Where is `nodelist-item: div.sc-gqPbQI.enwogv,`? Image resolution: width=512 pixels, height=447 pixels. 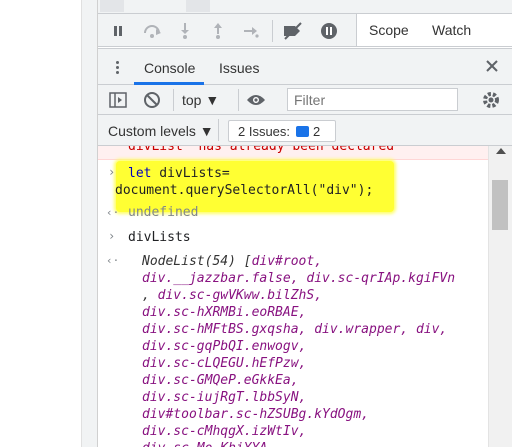
nodelist-item: div.sc-gqPbQI.enwogv, is located at coordinates (224, 346).